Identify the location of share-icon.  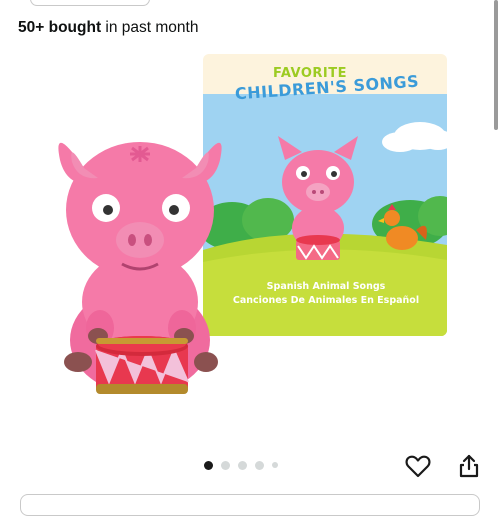
(469, 466).